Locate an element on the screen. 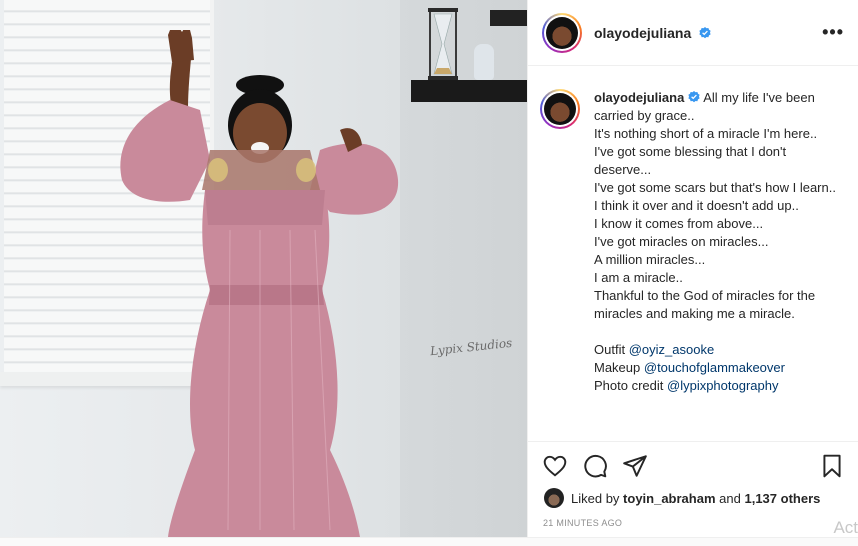  caption-line: I think it over and it doesn't add up.. is located at coordinates (696, 205).